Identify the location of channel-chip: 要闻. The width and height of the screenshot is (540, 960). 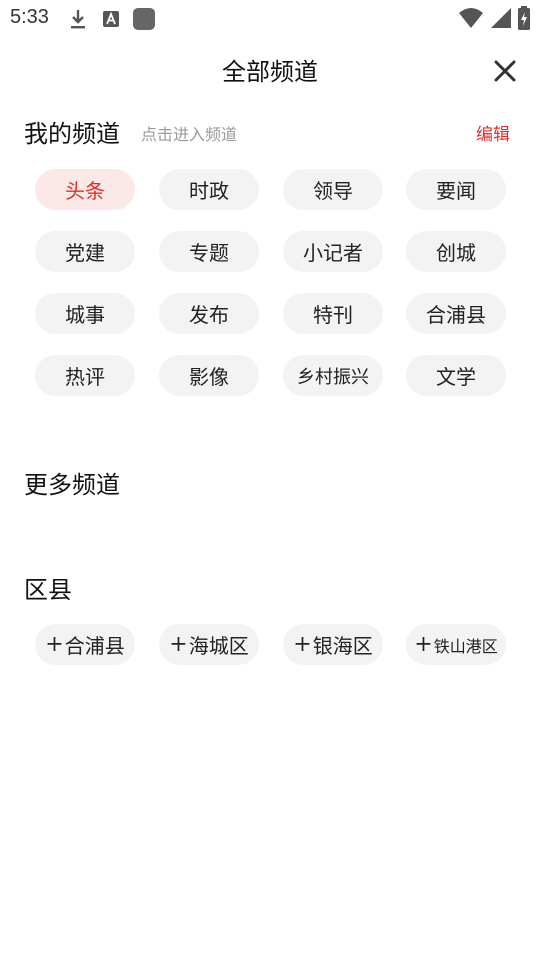
(456, 189).